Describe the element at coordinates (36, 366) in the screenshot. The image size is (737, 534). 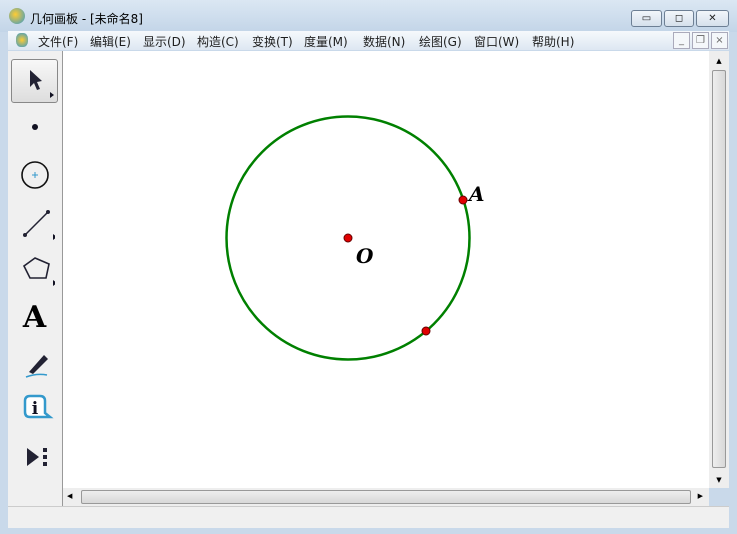
I see `marker-icon` at that location.